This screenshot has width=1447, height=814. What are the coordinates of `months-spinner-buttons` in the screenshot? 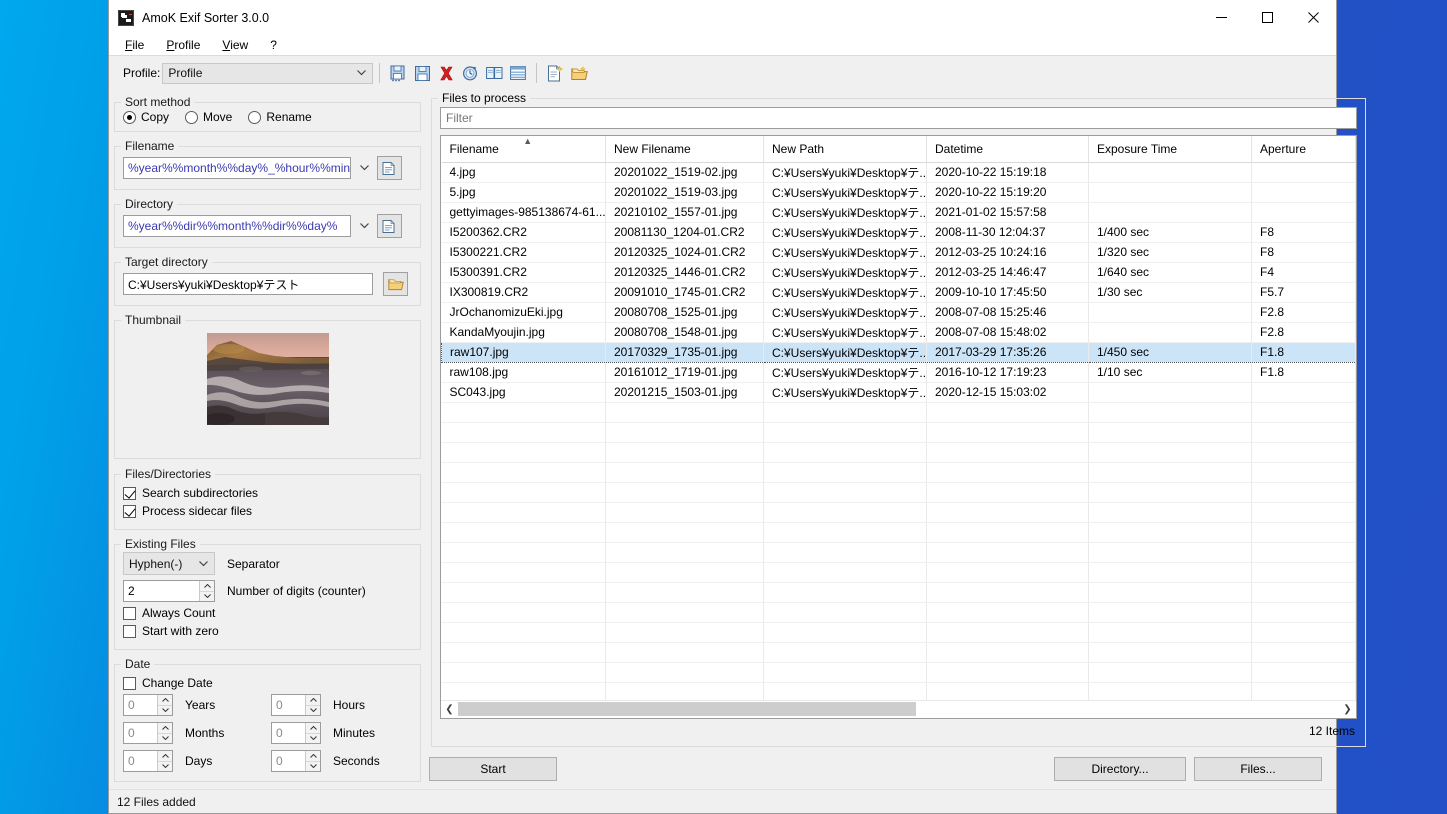 It's located at (164, 733).